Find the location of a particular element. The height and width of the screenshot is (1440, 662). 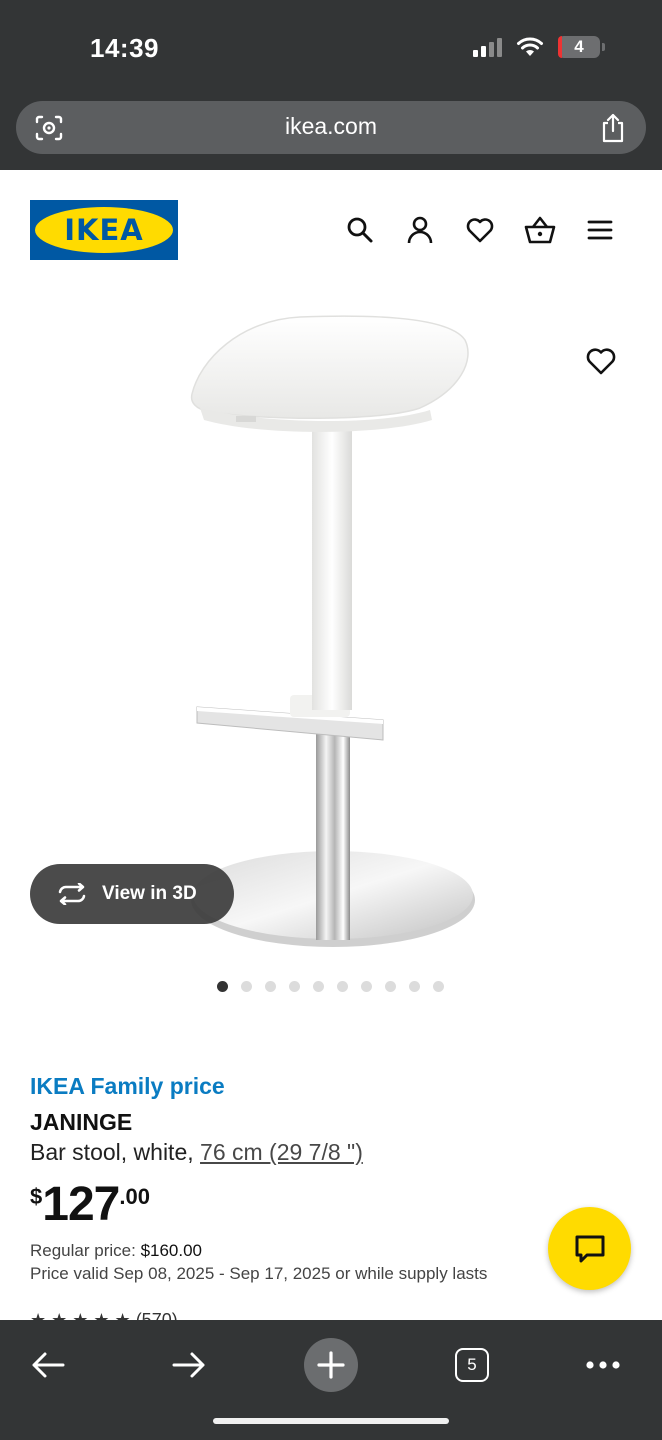

back-button is located at coordinates (48, 1365).